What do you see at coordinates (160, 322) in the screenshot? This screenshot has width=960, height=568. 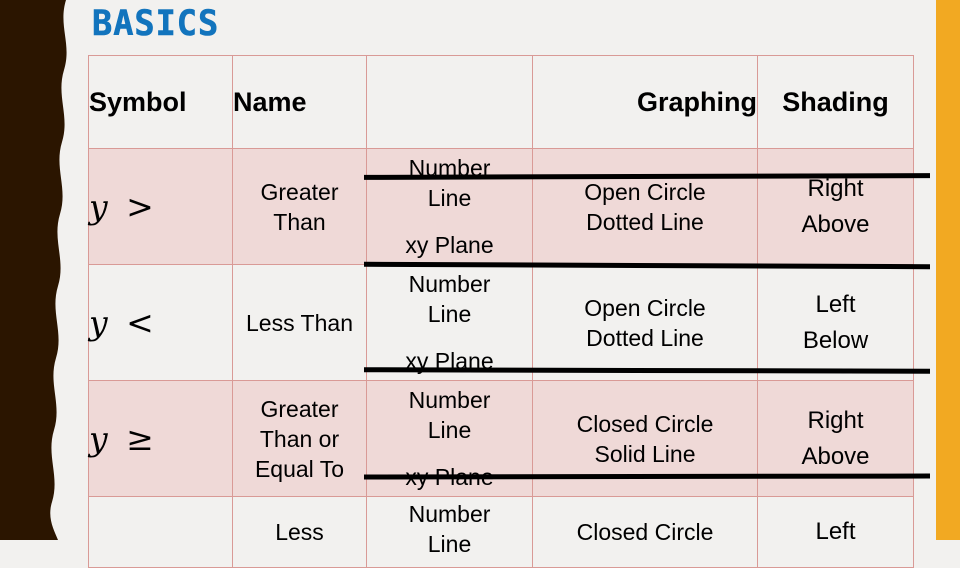 I see `cell-symbol: y <` at bounding box center [160, 322].